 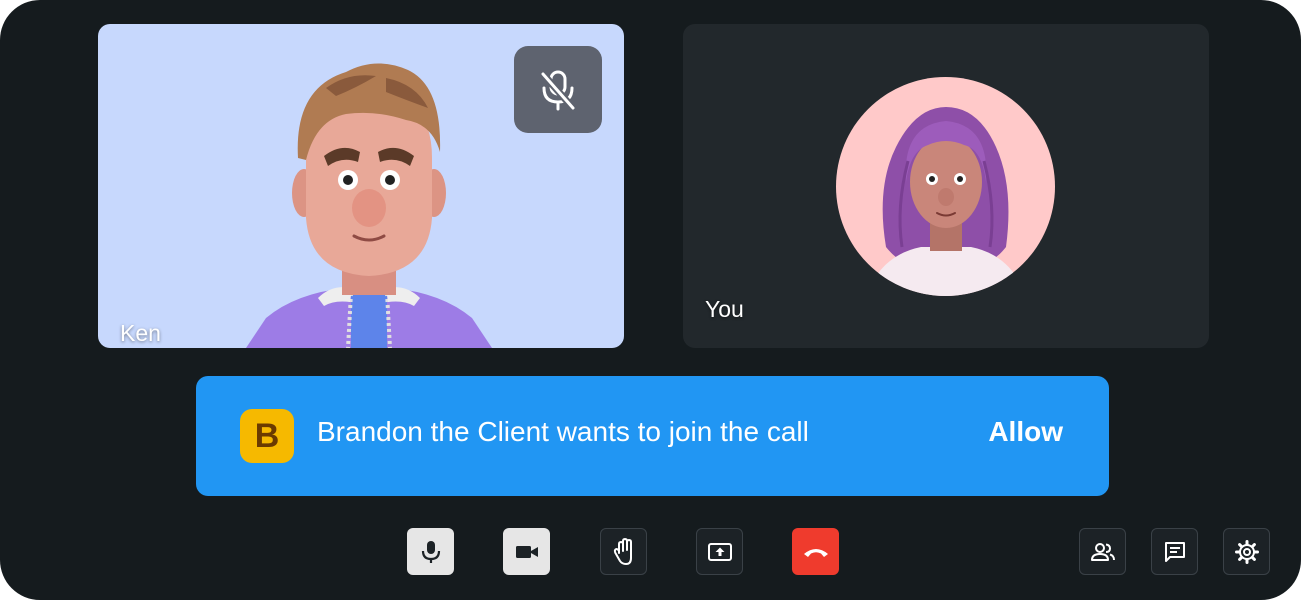 I want to click on raise-hand-button, so click(x=623, y=551).